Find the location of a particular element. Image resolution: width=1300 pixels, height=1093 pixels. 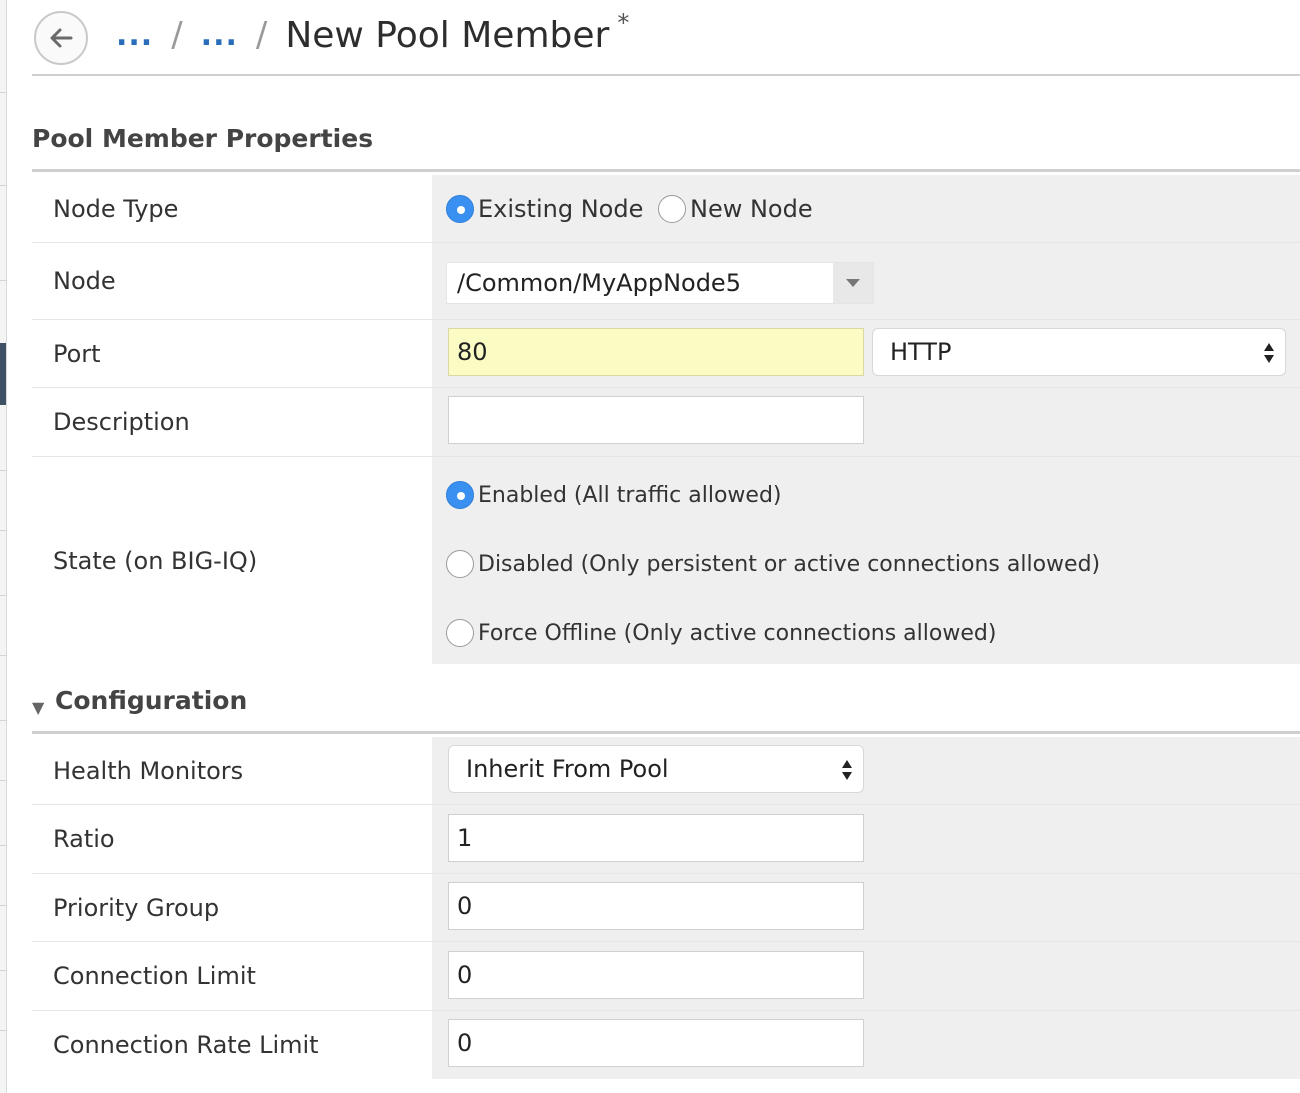

description-input is located at coordinates (656, 420).